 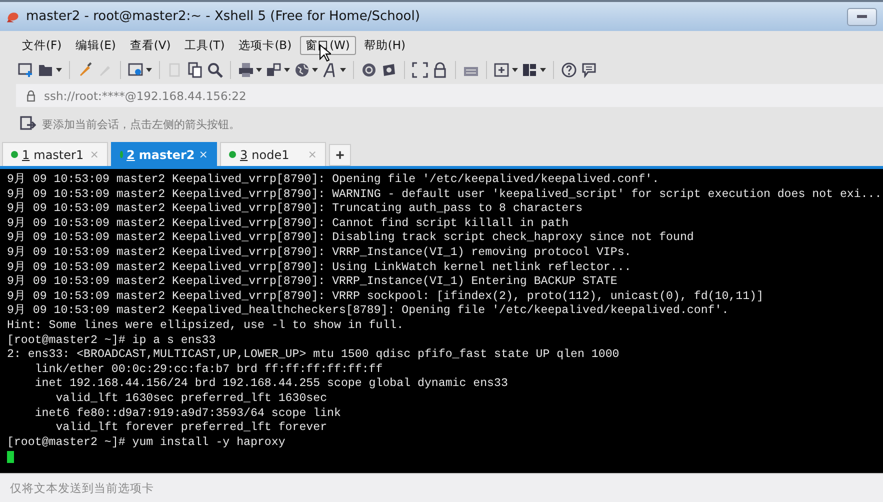 What do you see at coordinates (389, 70) in the screenshot?
I see `file-transfer-icon` at bounding box center [389, 70].